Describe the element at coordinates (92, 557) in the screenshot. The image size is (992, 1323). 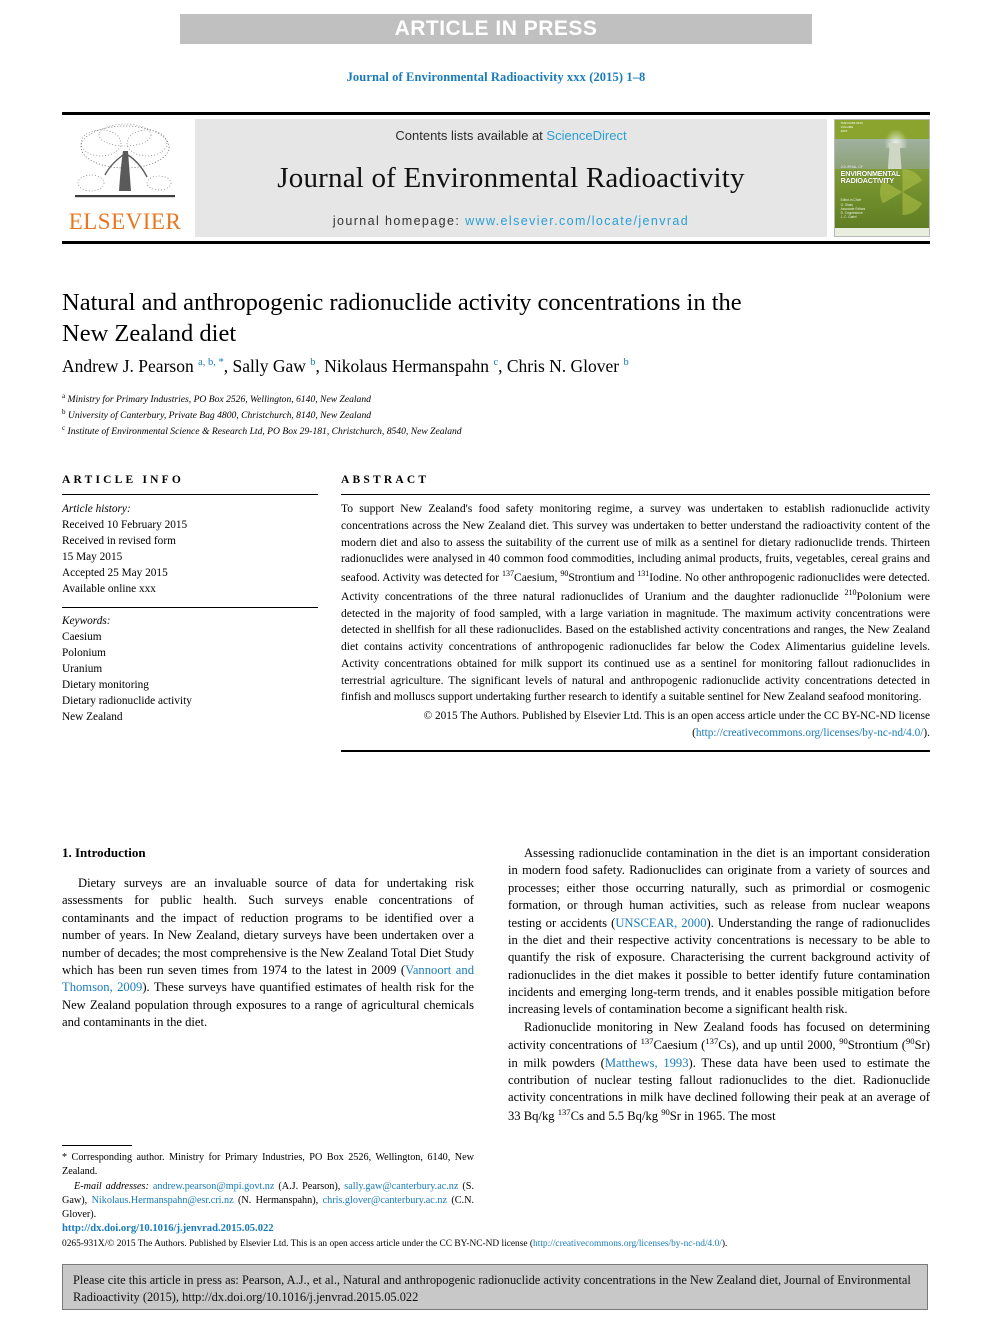
I see `article-history-item: 15 May 2015` at that location.